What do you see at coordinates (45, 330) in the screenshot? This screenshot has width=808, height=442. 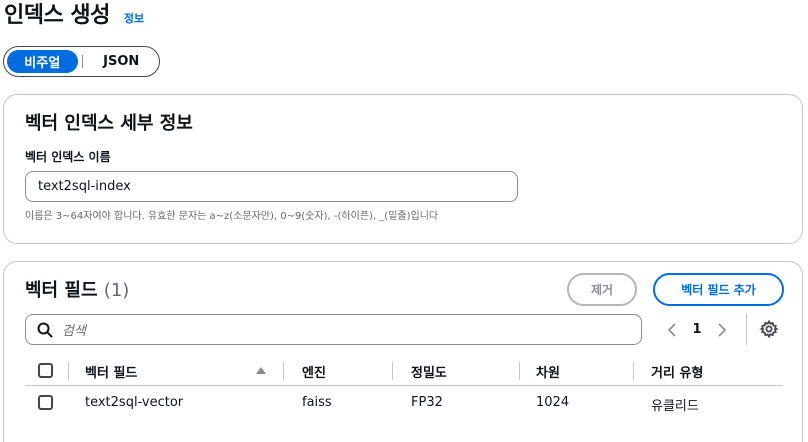 I see `search-icon` at bounding box center [45, 330].